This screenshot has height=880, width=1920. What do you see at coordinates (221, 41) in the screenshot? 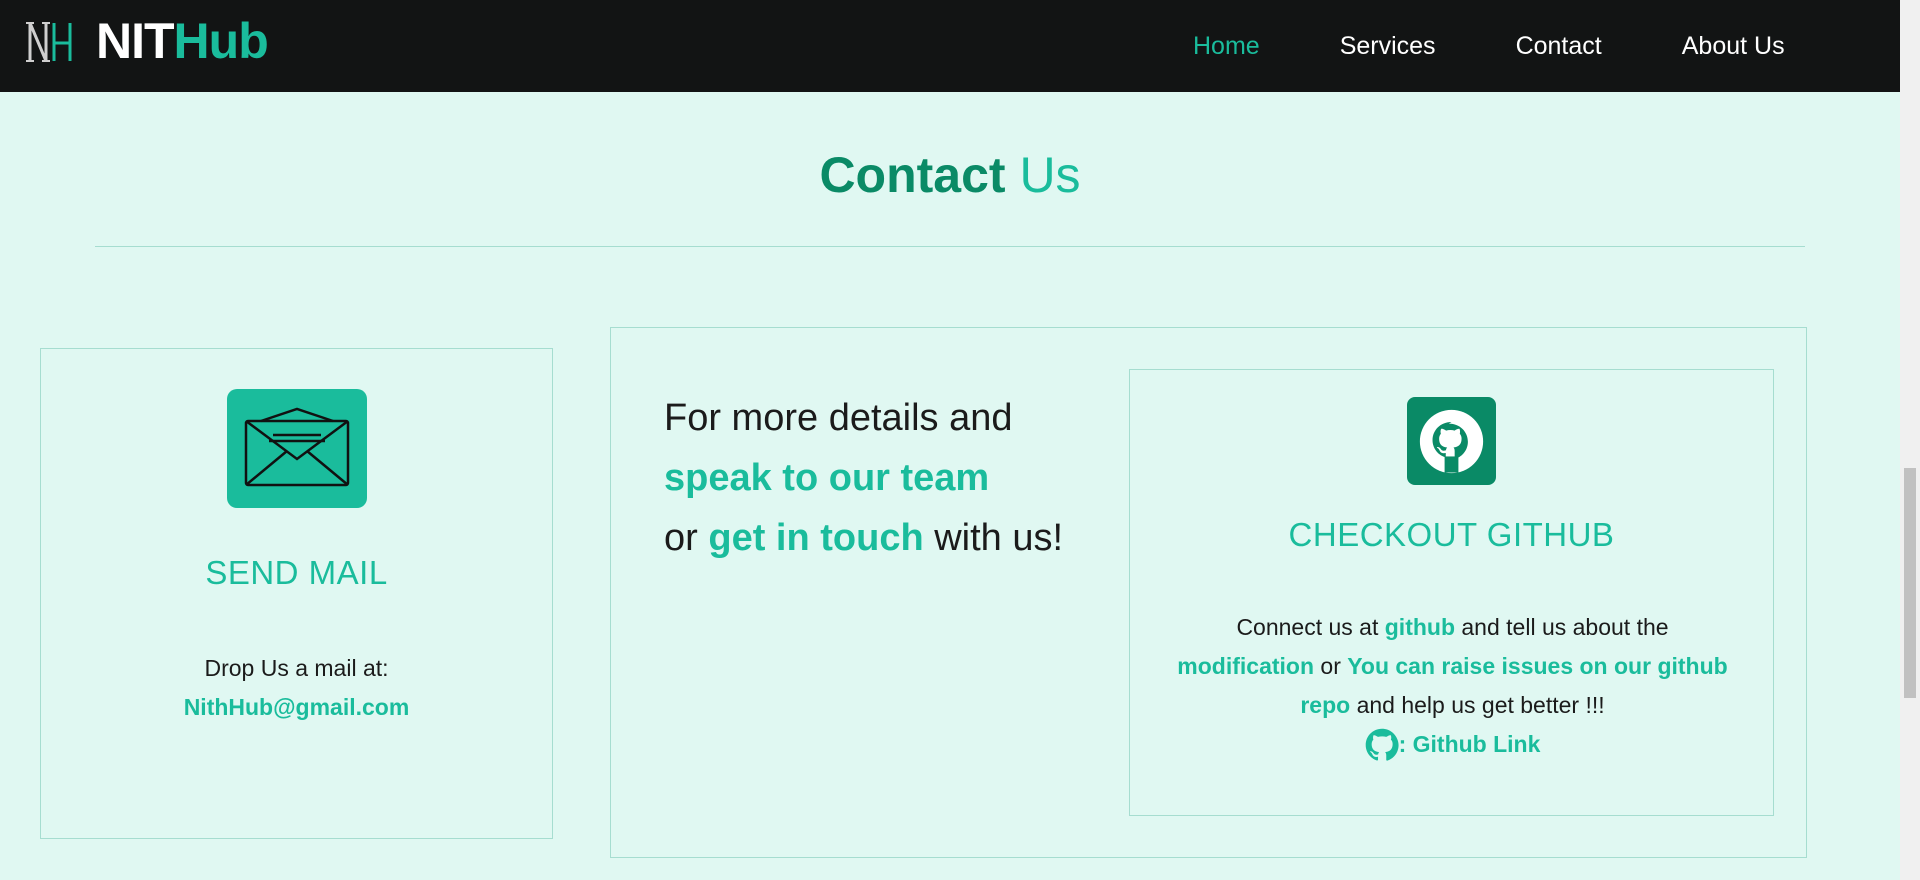
I see `brand-name-part2: Hub` at bounding box center [221, 41].